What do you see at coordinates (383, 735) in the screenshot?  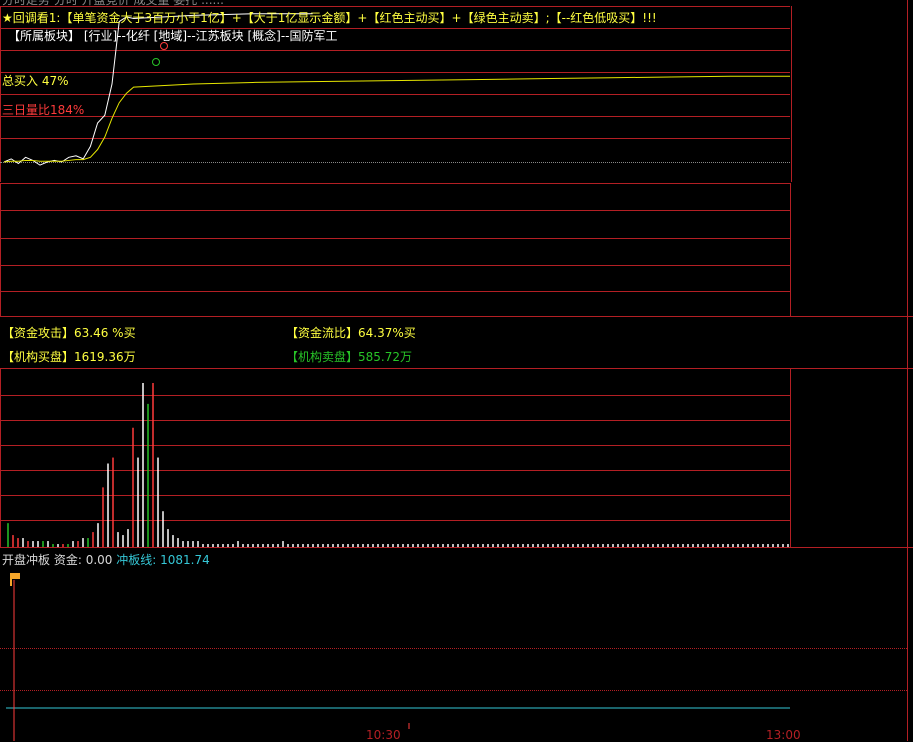 I see `time-label-1030: 10:30` at bounding box center [383, 735].